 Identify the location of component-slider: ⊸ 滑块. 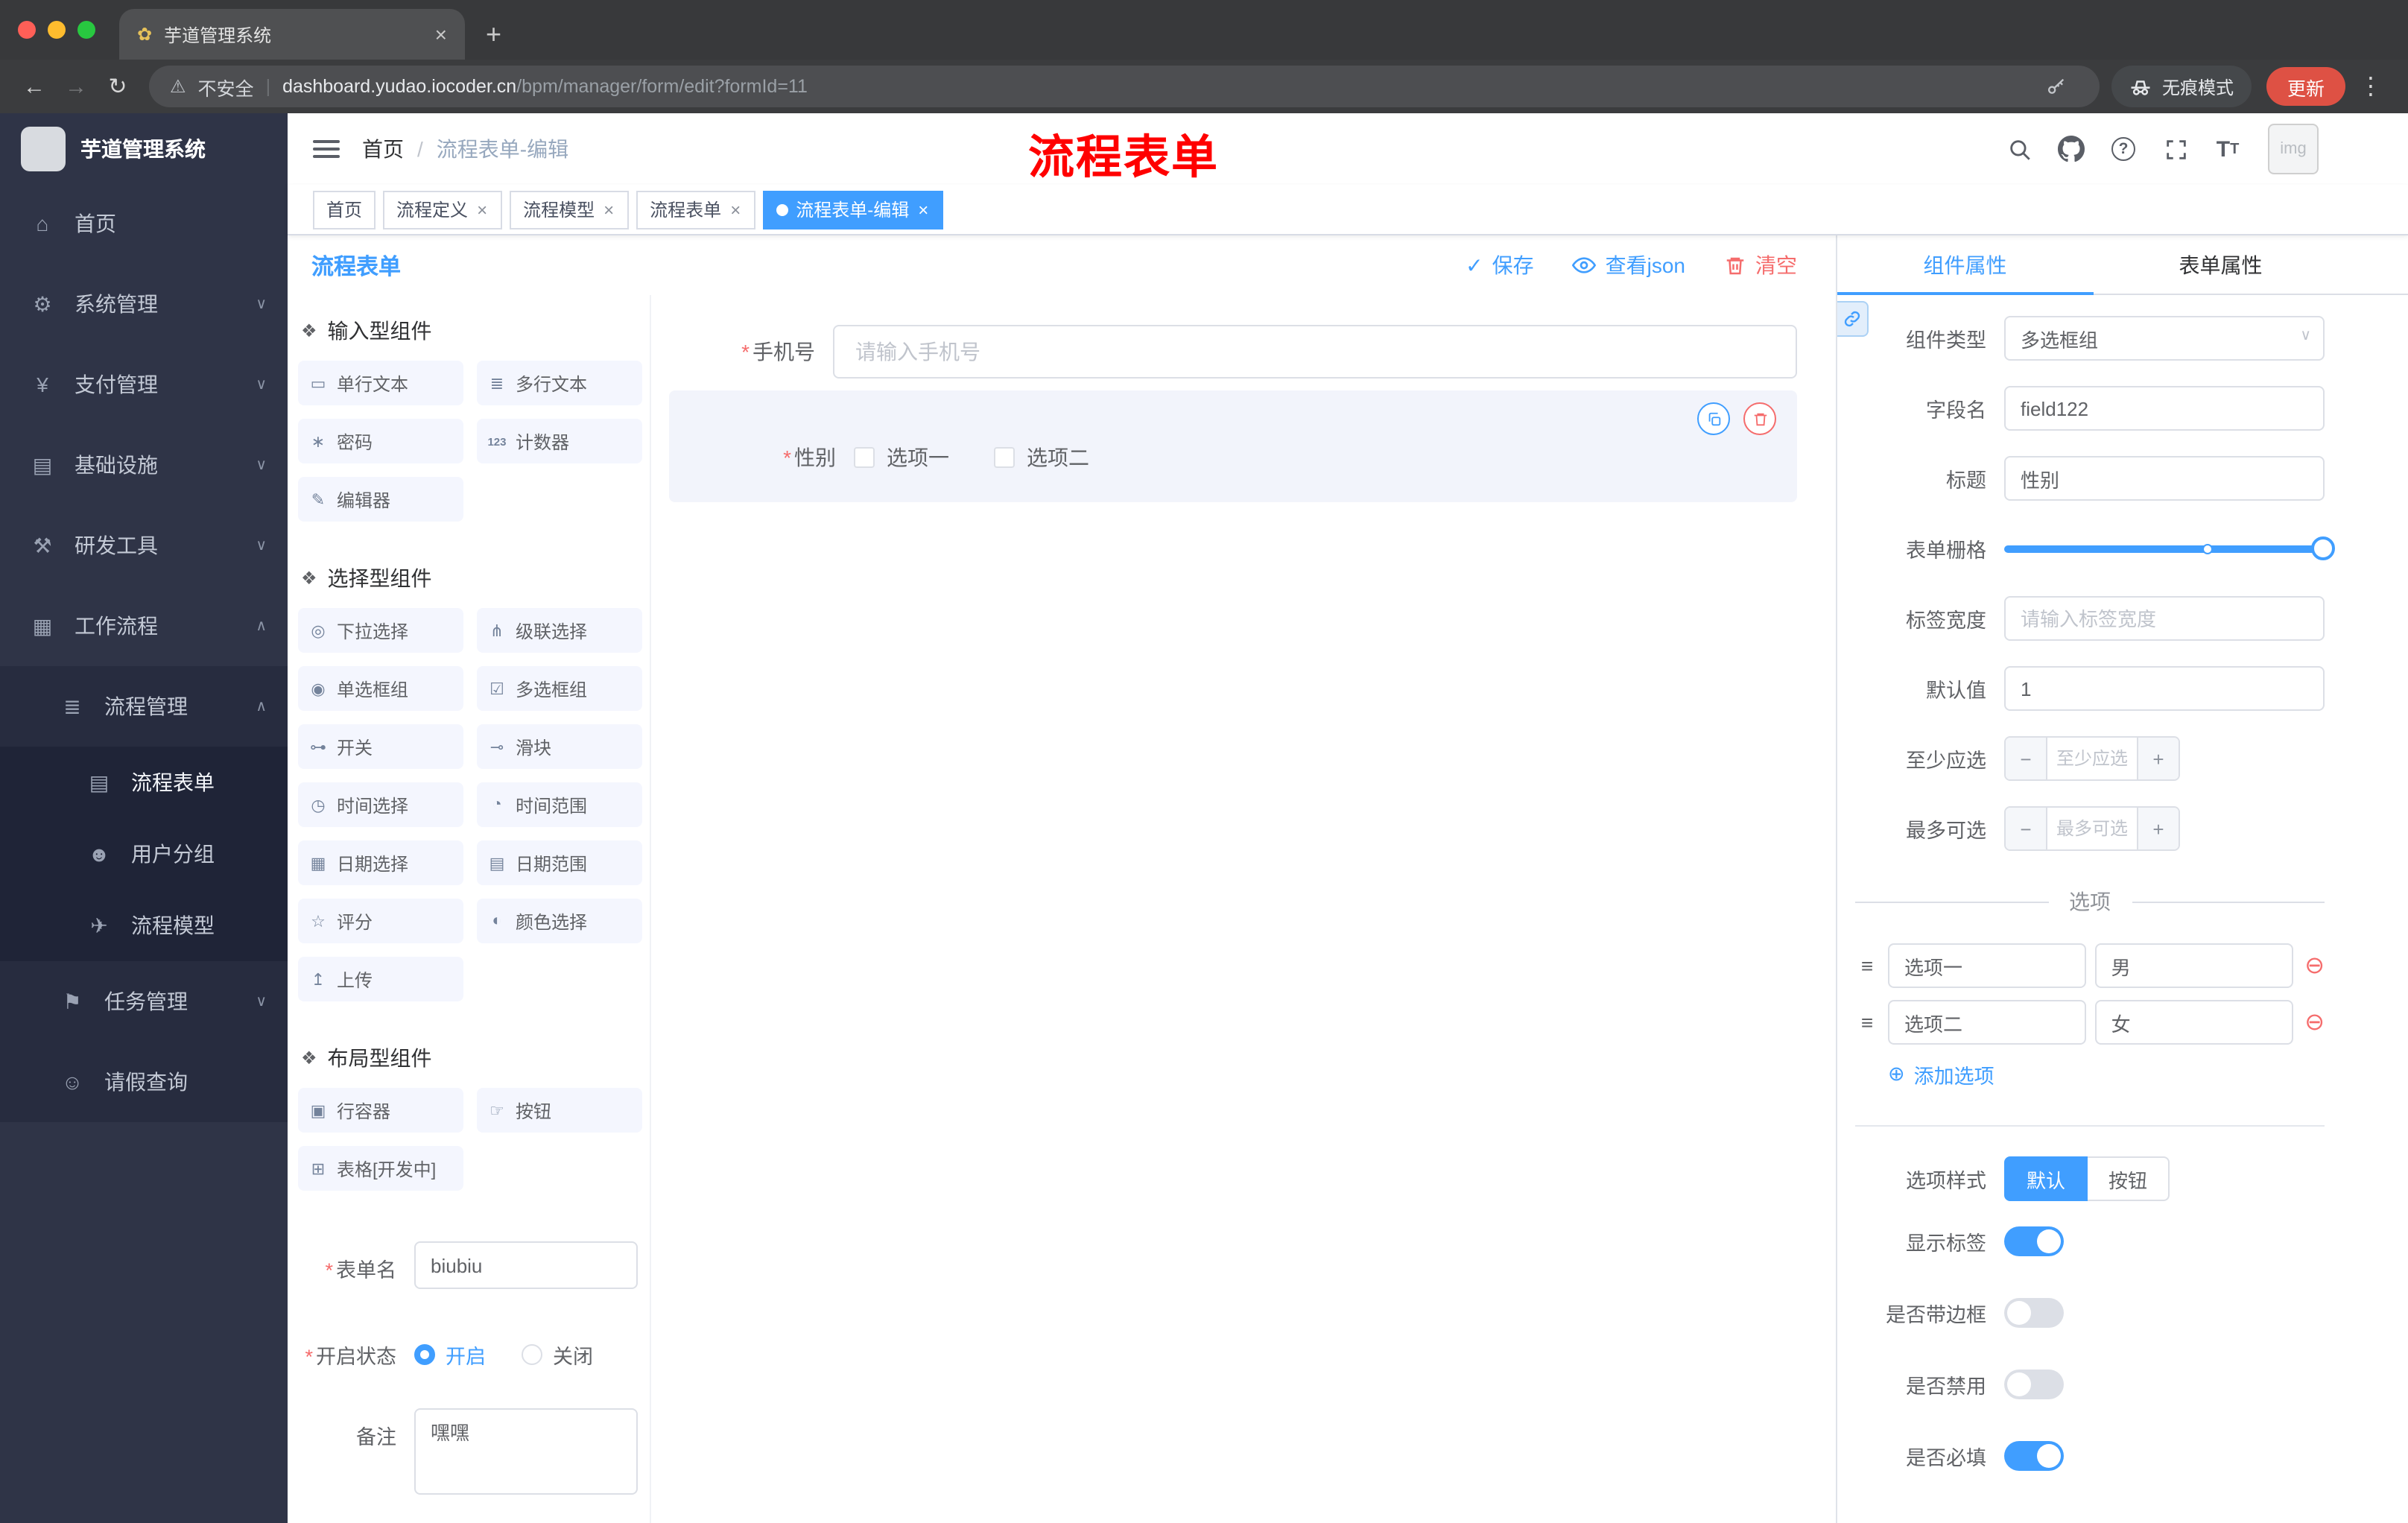
(559, 747).